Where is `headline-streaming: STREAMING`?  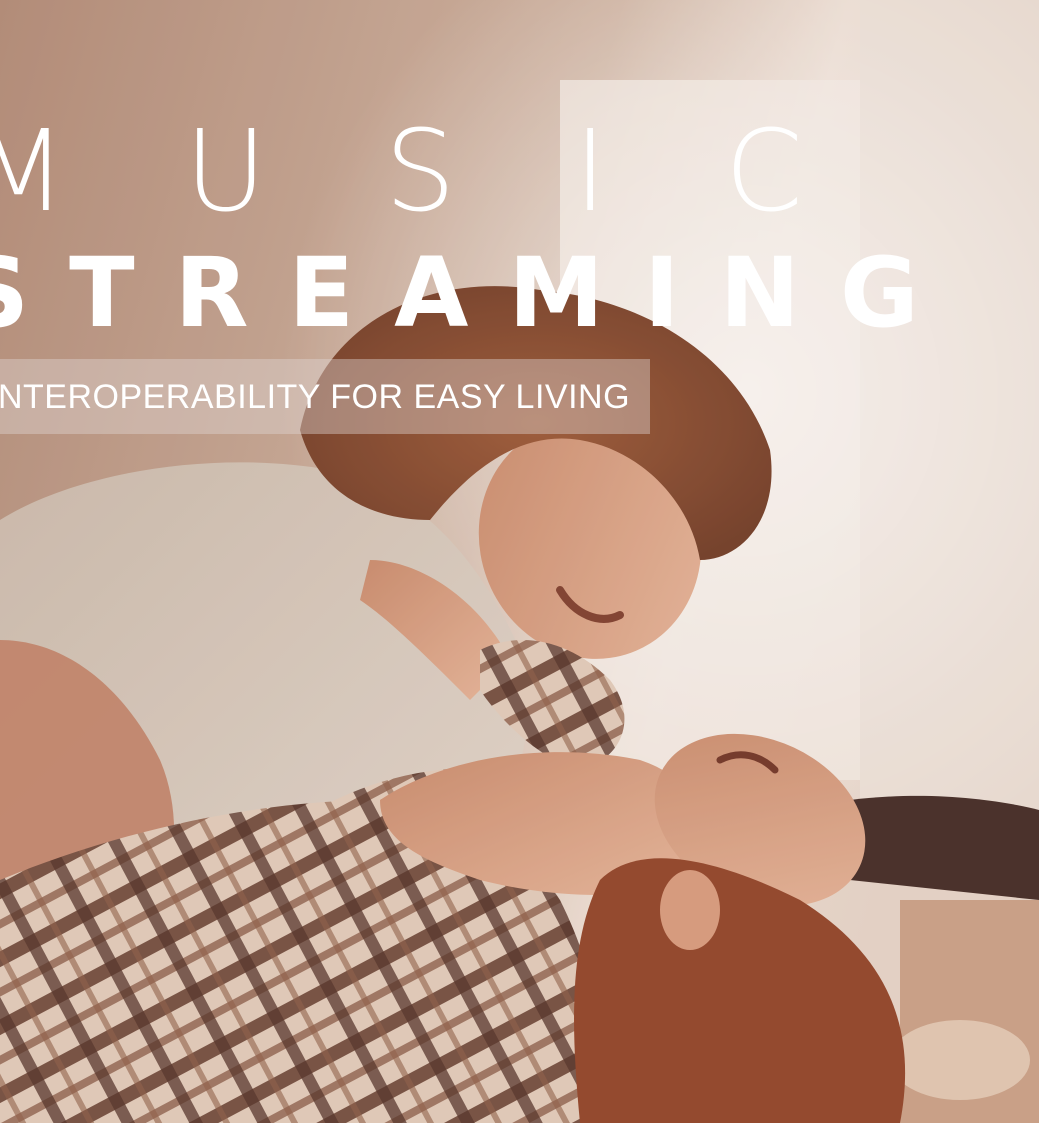
headline-streaming: STREAMING is located at coordinates (479, 293).